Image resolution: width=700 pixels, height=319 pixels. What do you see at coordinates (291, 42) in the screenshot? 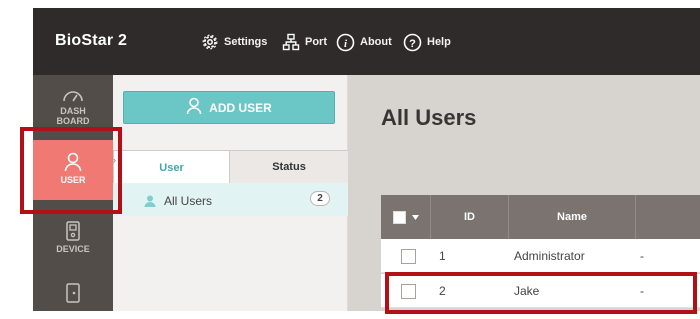
I see `network-icon` at bounding box center [291, 42].